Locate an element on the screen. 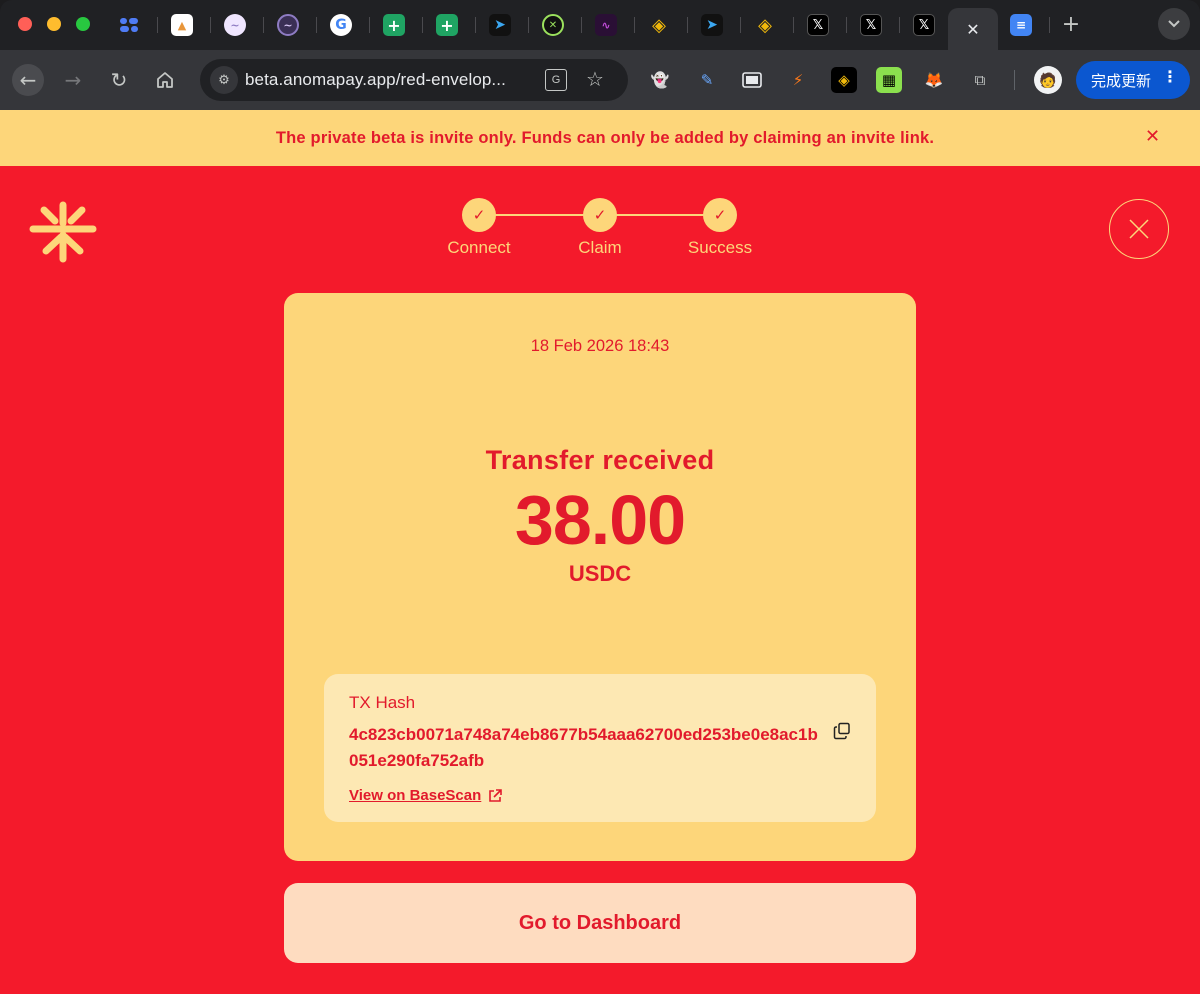  home-icon is located at coordinates (165, 80).